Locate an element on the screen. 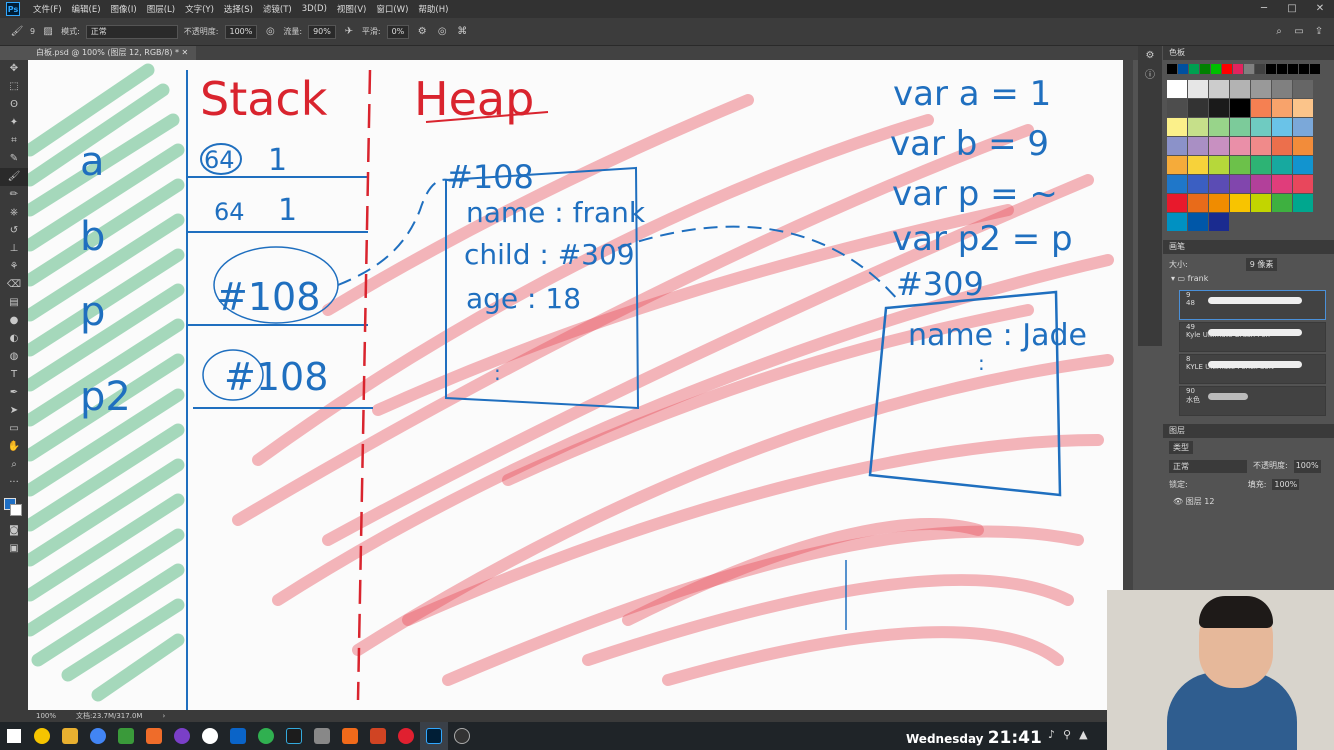 The image size is (1334, 750). zoom-tool-icon: ⌕ is located at coordinates (14, 465).